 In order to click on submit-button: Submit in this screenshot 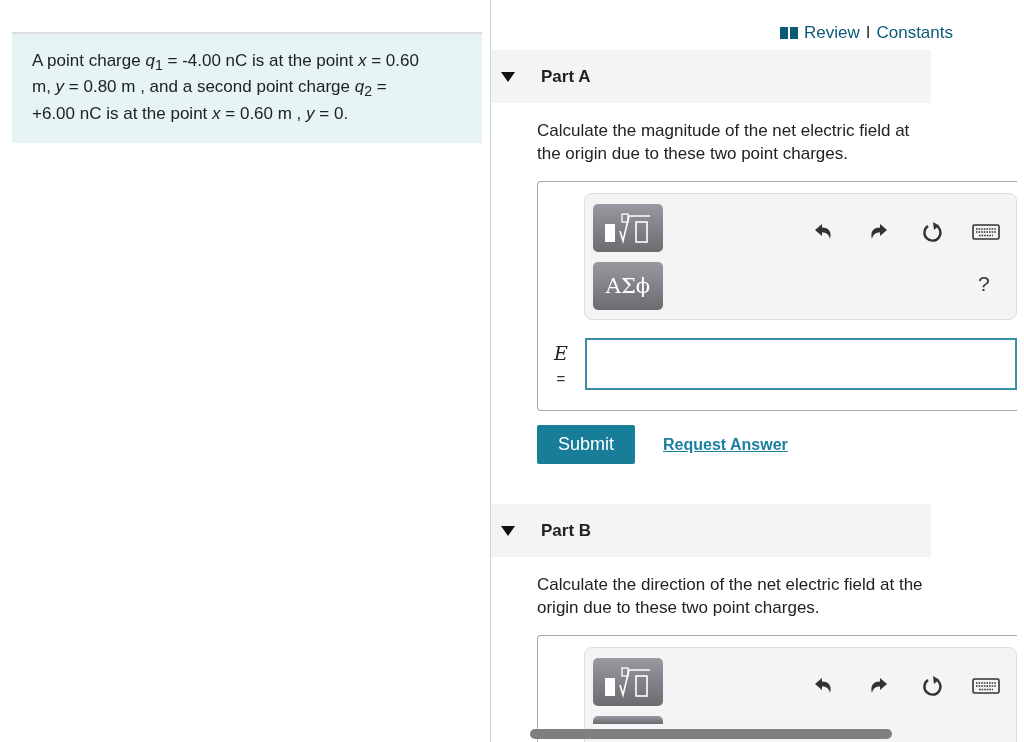, I will do `click(586, 444)`.